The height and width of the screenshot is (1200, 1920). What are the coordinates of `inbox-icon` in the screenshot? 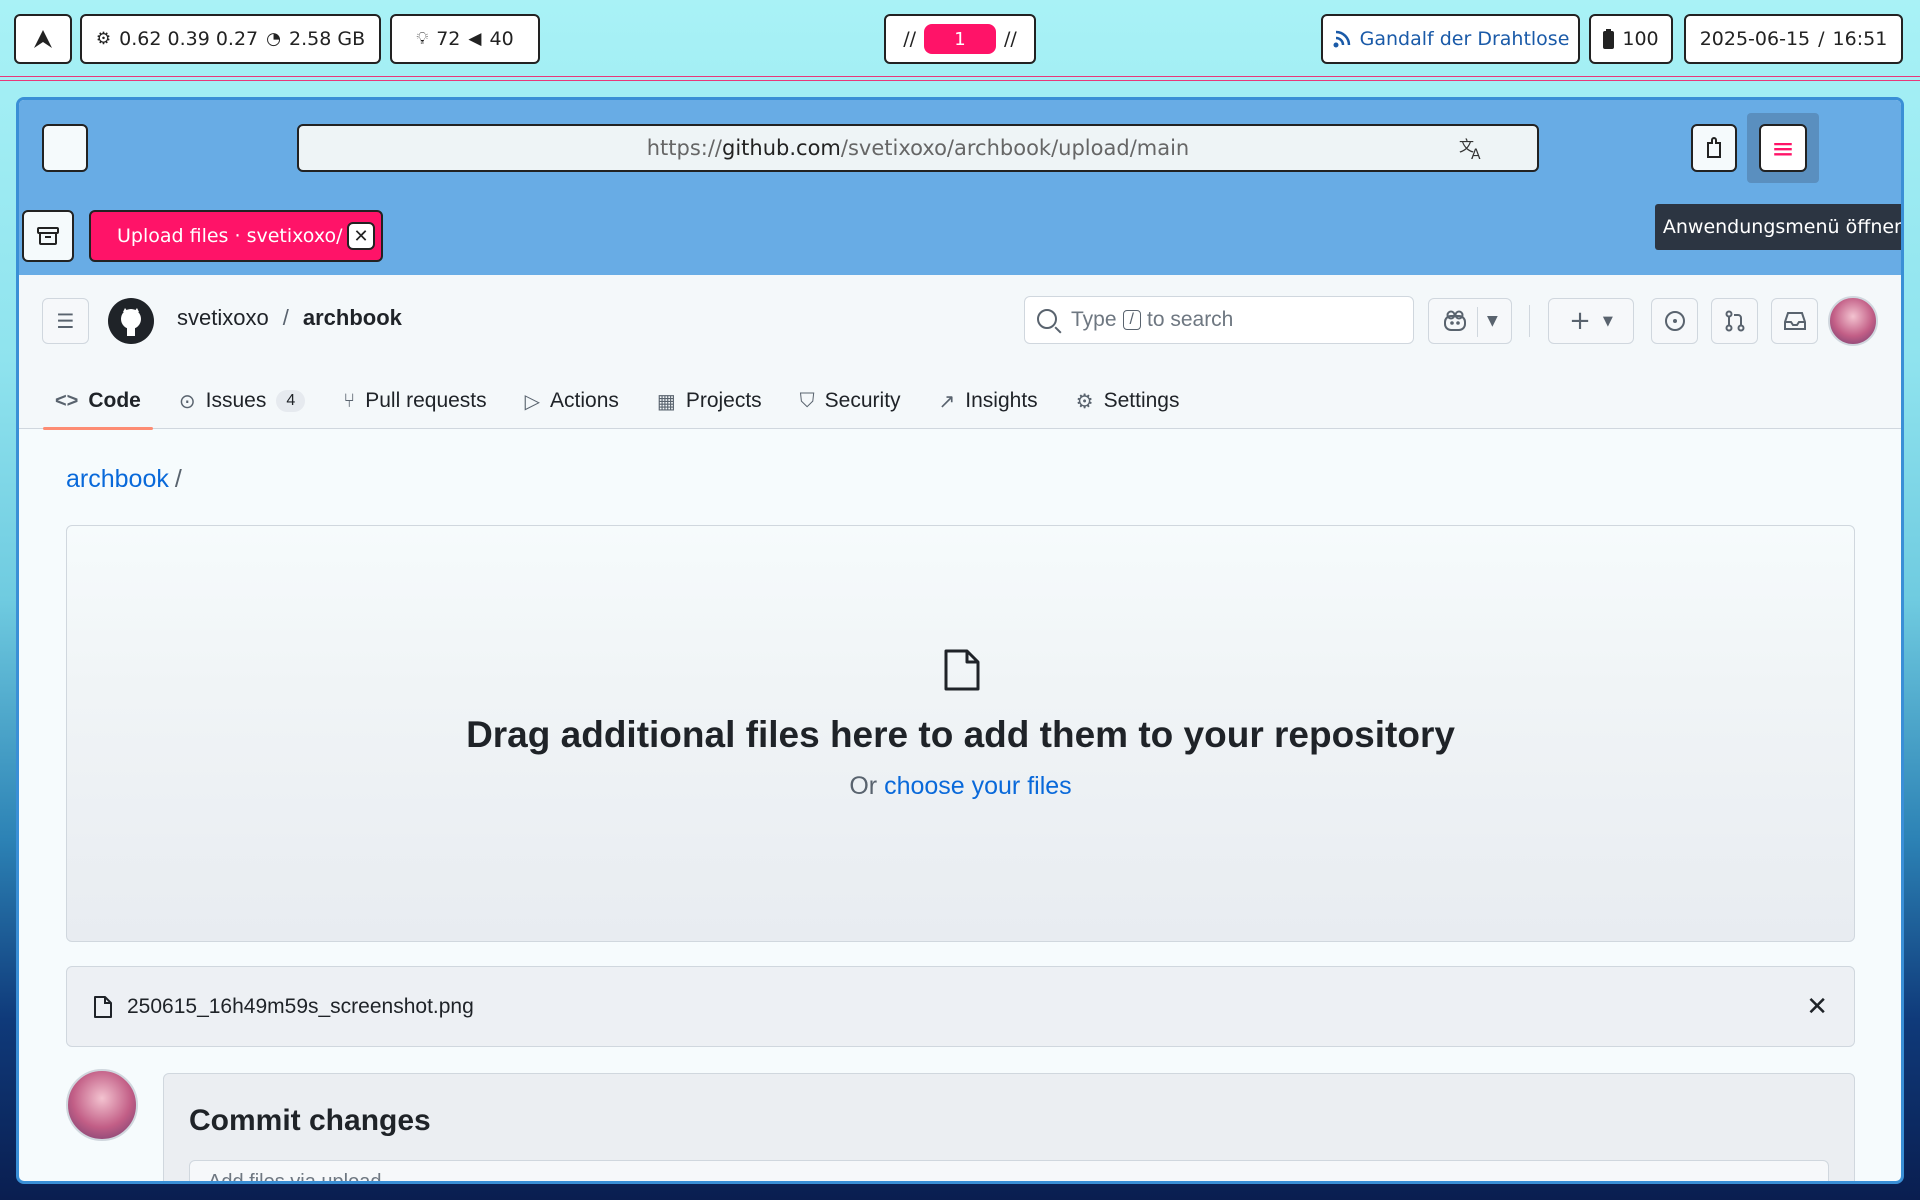 It's located at (1795, 321).